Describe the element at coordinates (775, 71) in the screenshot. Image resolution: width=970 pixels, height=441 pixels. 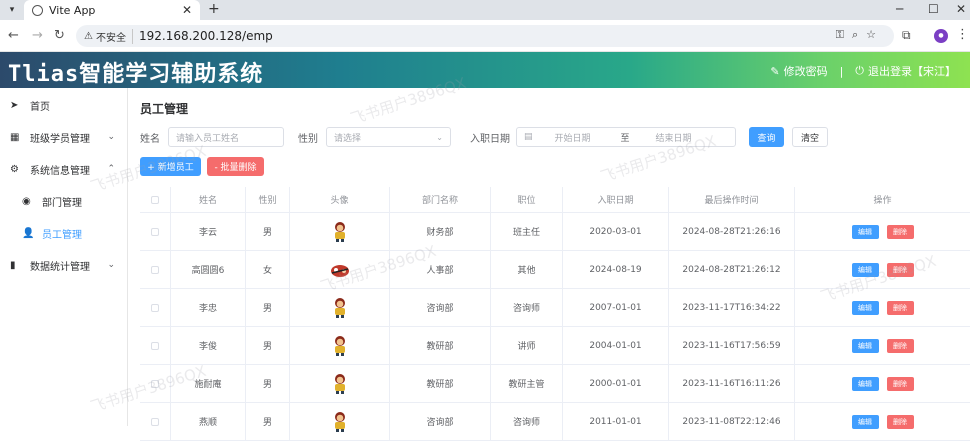
I see `edit-icon: ✎` at that location.